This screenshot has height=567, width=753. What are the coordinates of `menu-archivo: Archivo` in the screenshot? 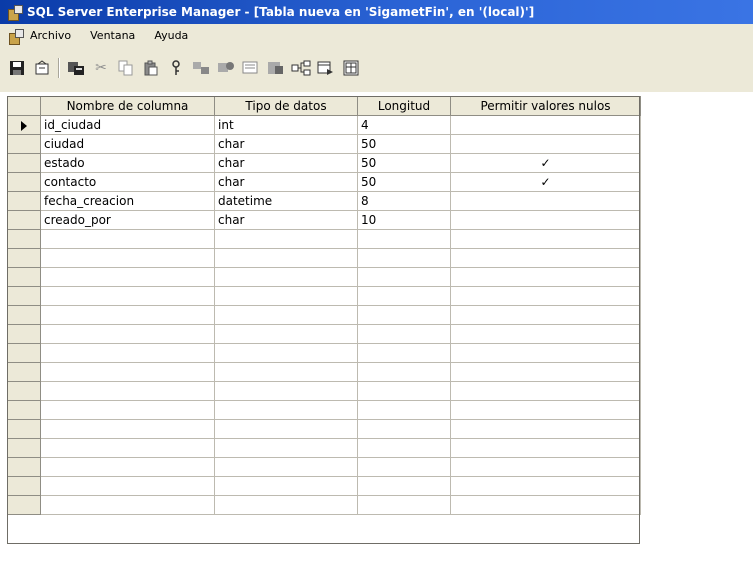 It's located at (50, 35).